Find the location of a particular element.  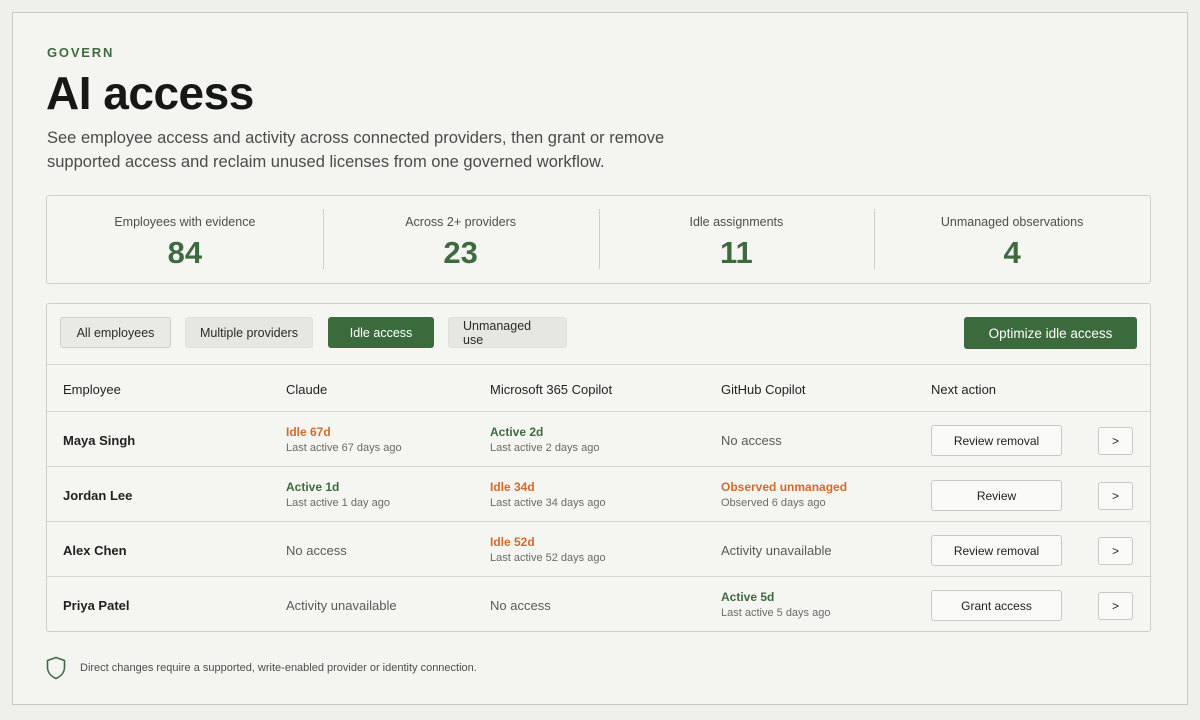

status-text: Idle 34d is located at coordinates (512, 487).